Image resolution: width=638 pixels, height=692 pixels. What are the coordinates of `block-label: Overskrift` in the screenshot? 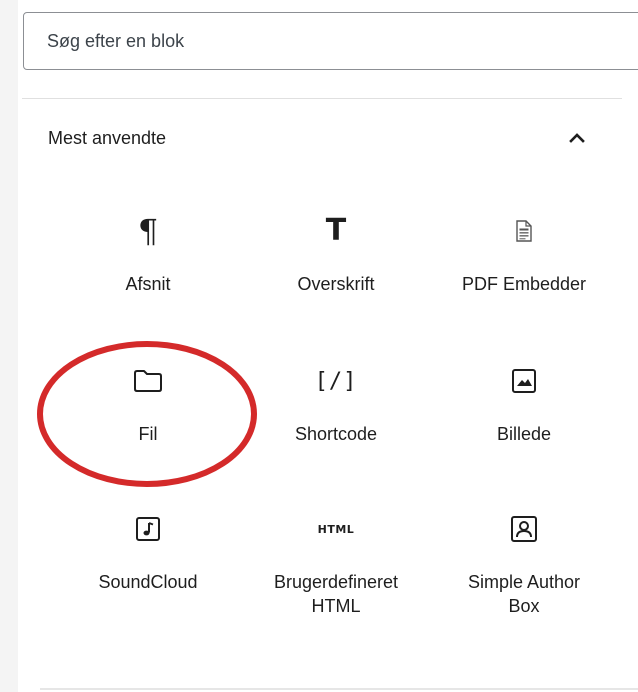 It's located at (336, 284).